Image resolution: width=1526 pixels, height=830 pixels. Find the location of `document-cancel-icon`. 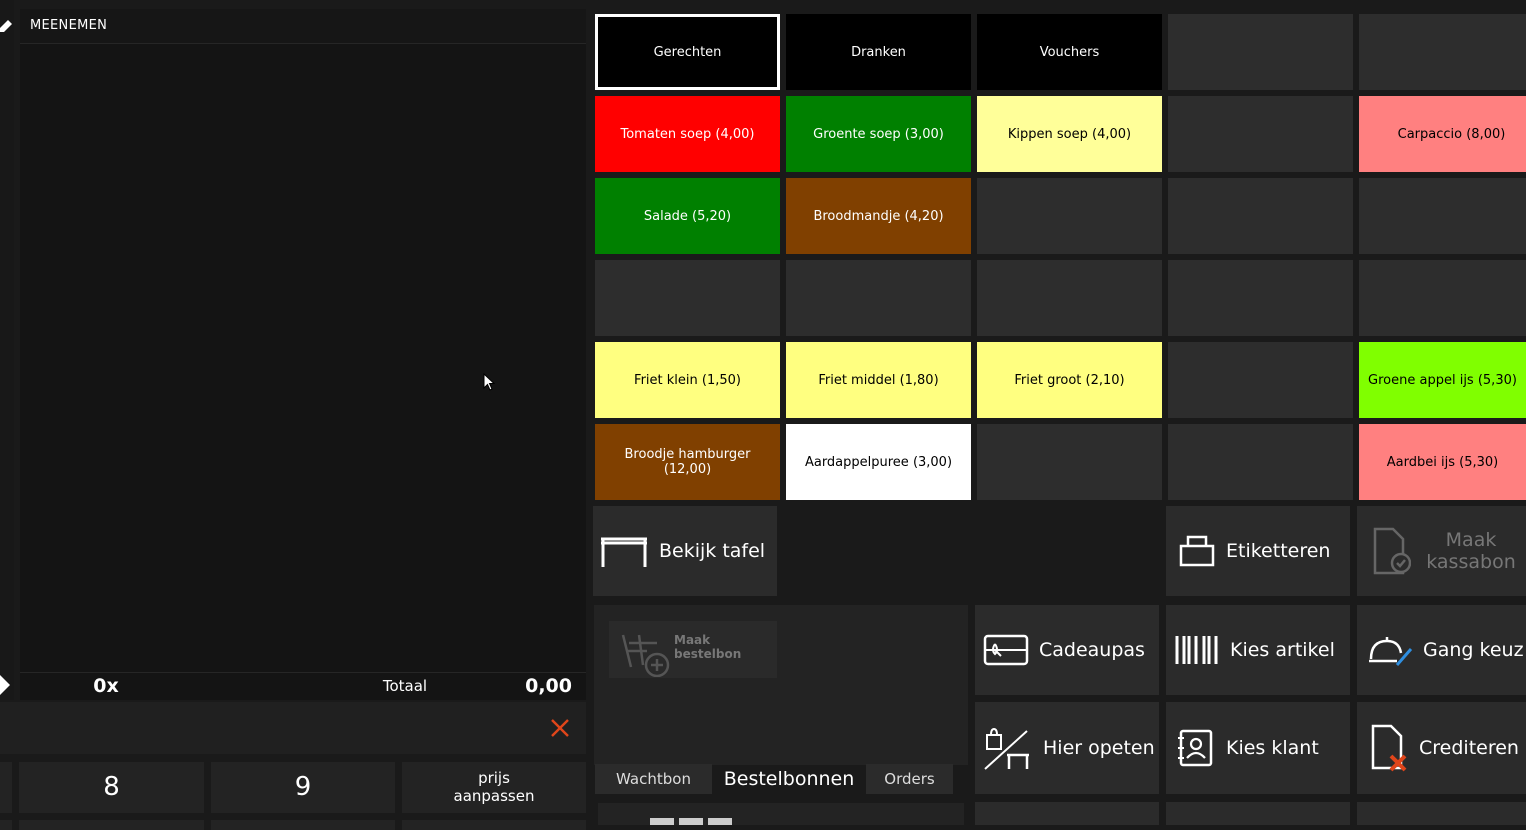

document-cancel-icon is located at coordinates (1389, 748).